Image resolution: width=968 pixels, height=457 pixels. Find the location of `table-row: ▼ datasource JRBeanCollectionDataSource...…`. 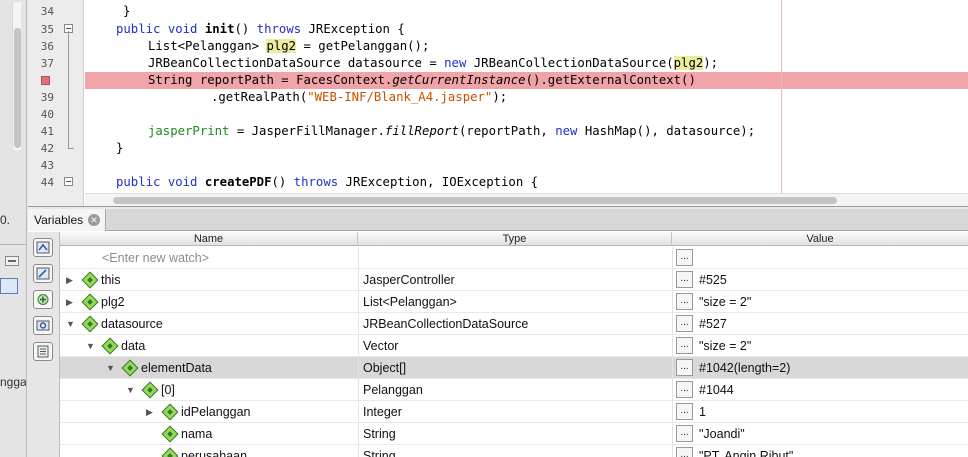

table-row: ▼ datasource JRBeanCollectionDataSource...… is located at coordinates (514, 324).